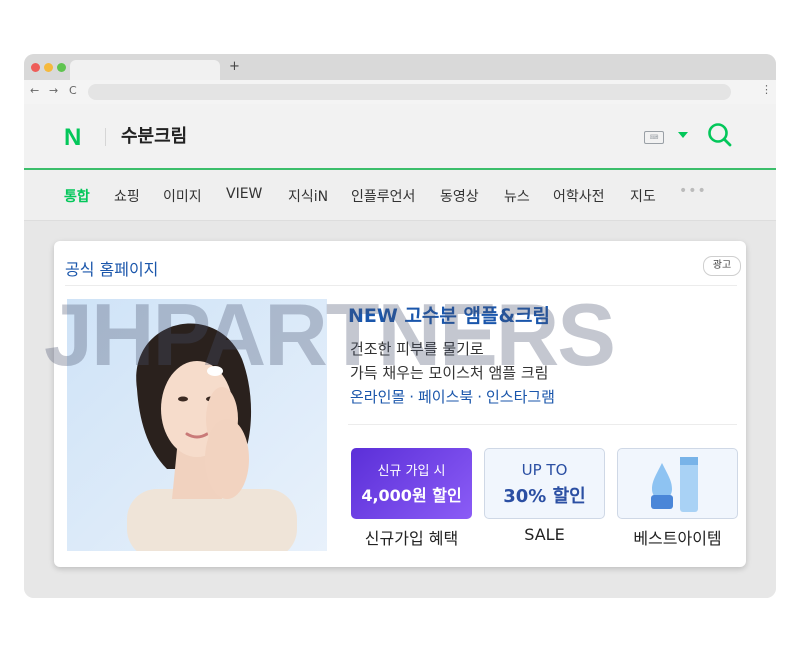 The image size is (800, 650). I want to click on tile-signup-line2: 4,000원 할인, so click(411, 495).